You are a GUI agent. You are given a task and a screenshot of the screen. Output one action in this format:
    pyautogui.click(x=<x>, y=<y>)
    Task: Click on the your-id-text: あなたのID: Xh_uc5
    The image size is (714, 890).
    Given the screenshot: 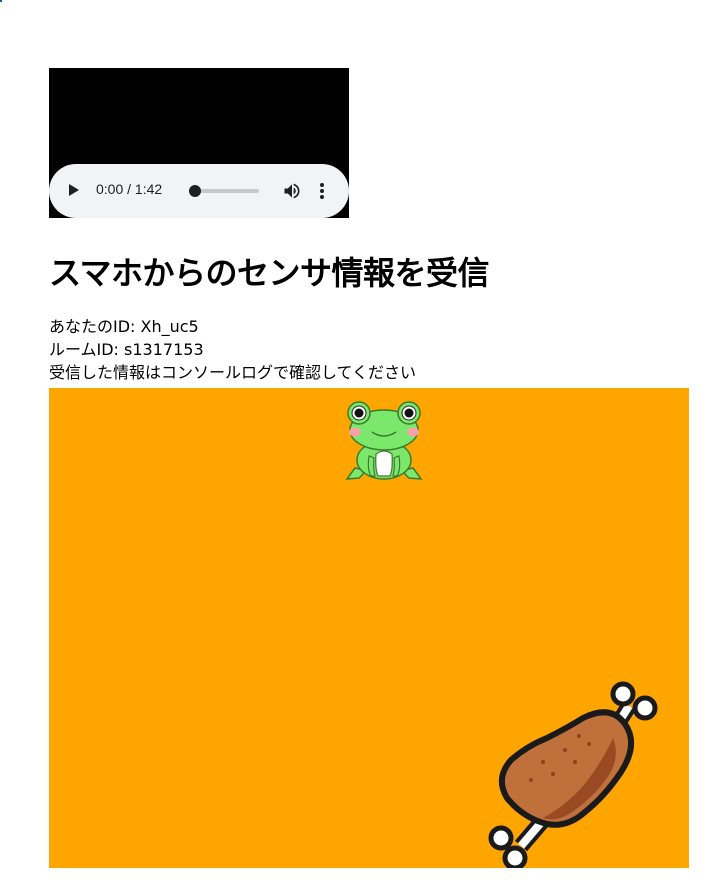 What is the action you would take?
    pyautogui.click(x=124, y=326)
    